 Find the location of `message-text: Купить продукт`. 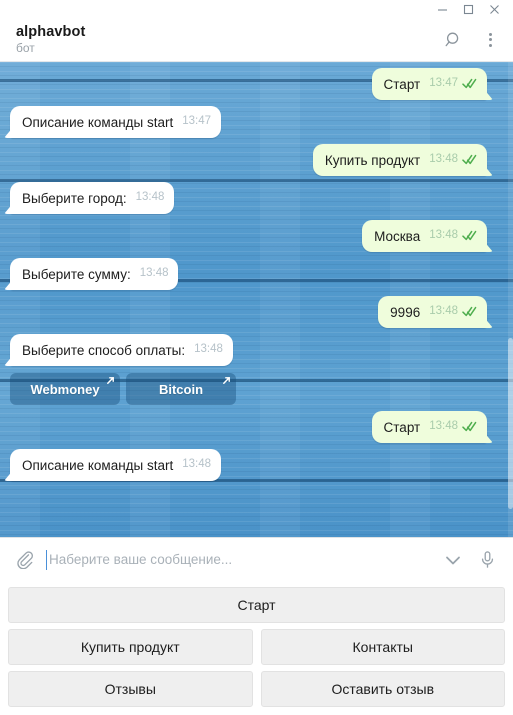

message-text: Купить продукт is located at coordinates (372, 160).